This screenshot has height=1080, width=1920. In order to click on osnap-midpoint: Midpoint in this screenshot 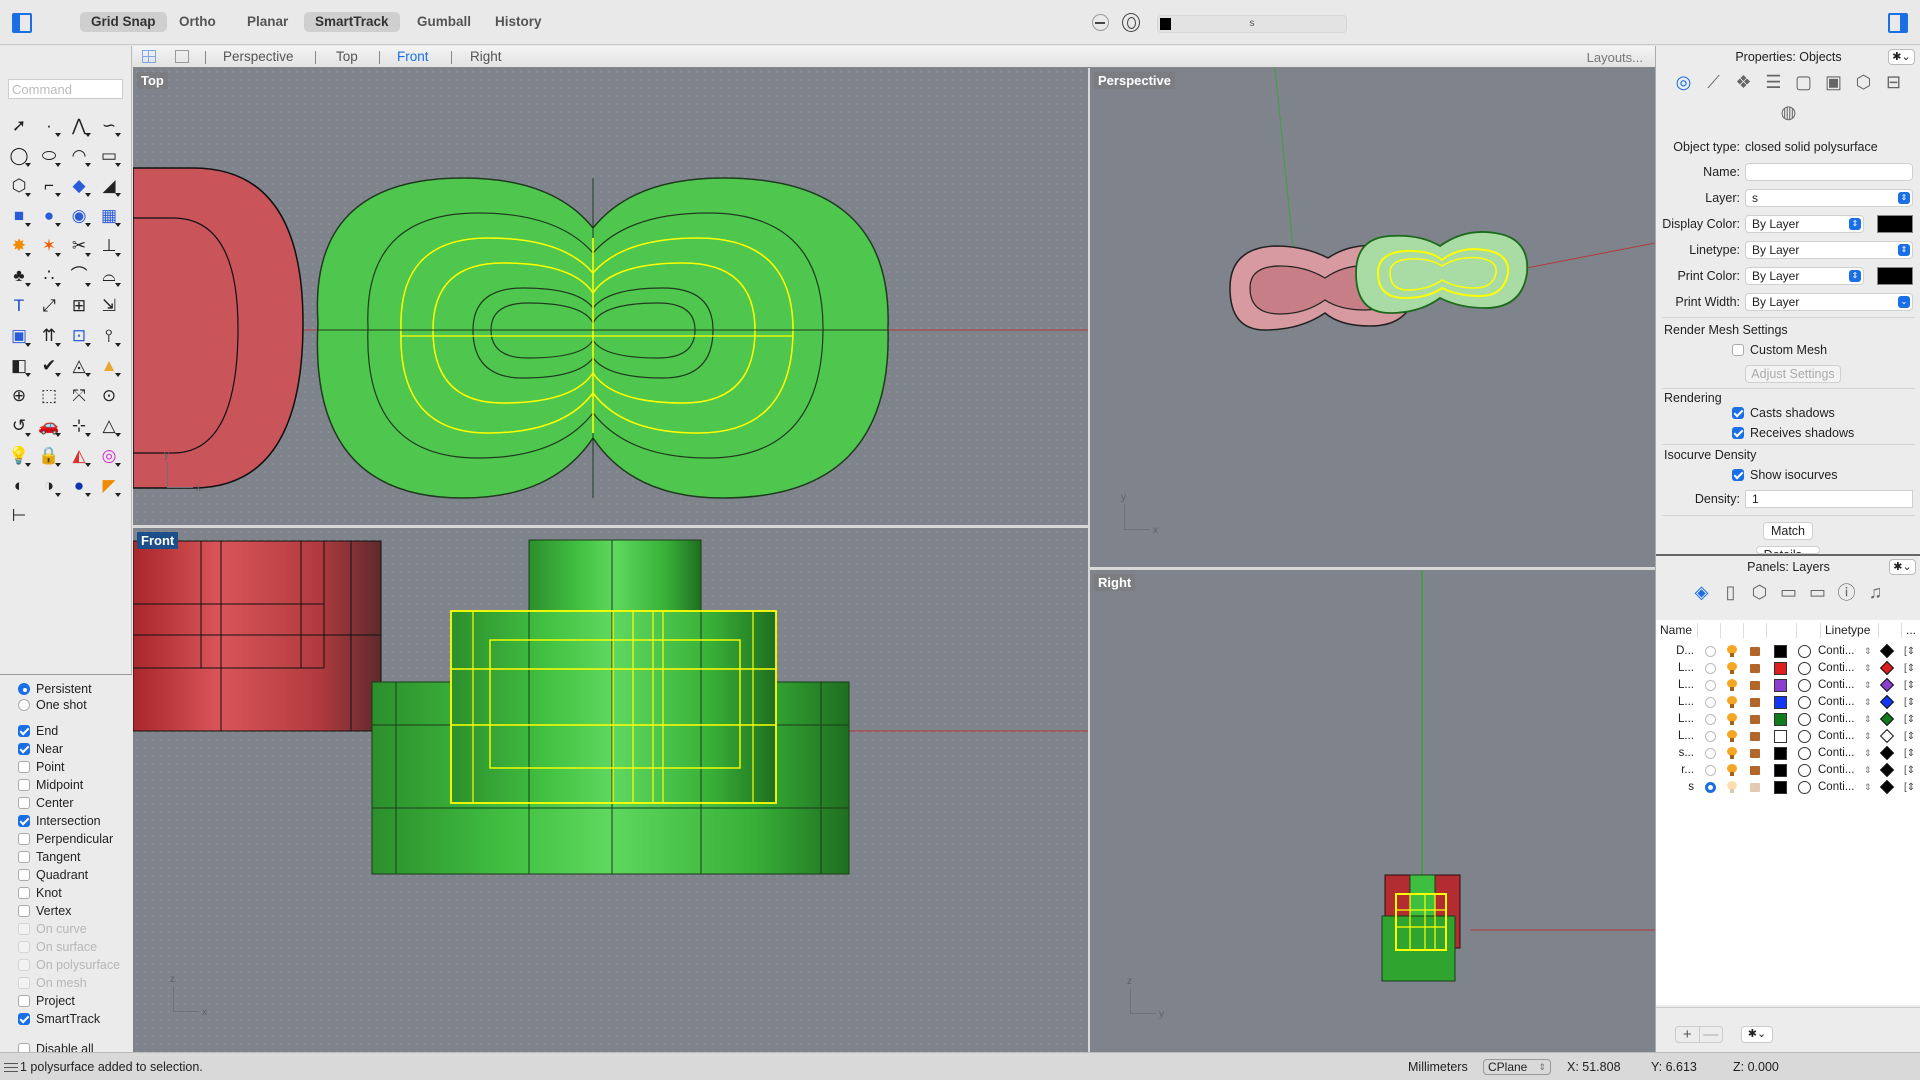, I will do `click(50, 785)`.